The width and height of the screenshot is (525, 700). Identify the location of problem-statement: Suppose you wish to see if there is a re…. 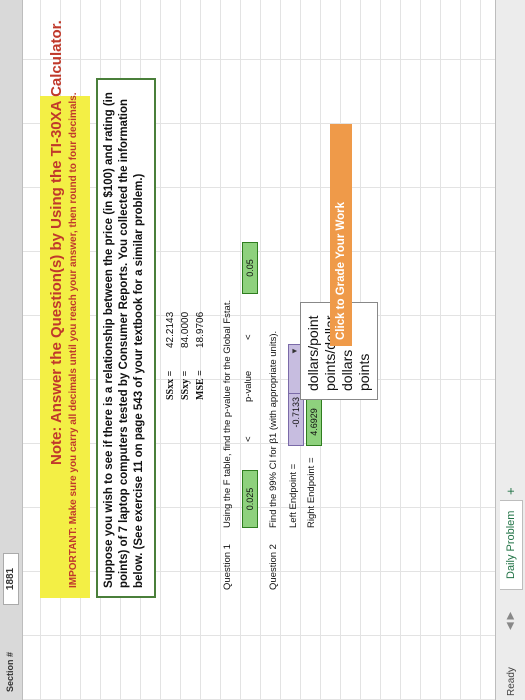
(126, 338).